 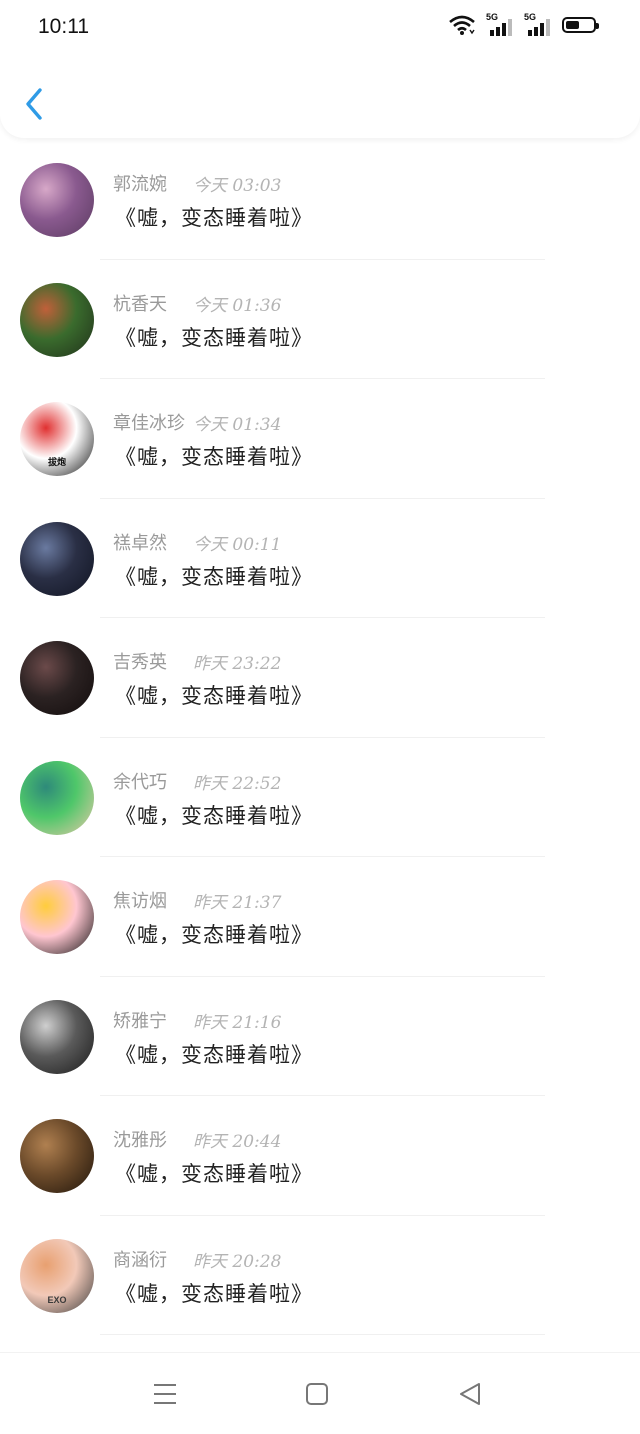 What do you see at coordinates (320, 1036) in the screenshot?
I see `list-item: 矫雅宁 昨天 21:16 《嘘，变态睡着啦》` at bounding box center [320, 1036].